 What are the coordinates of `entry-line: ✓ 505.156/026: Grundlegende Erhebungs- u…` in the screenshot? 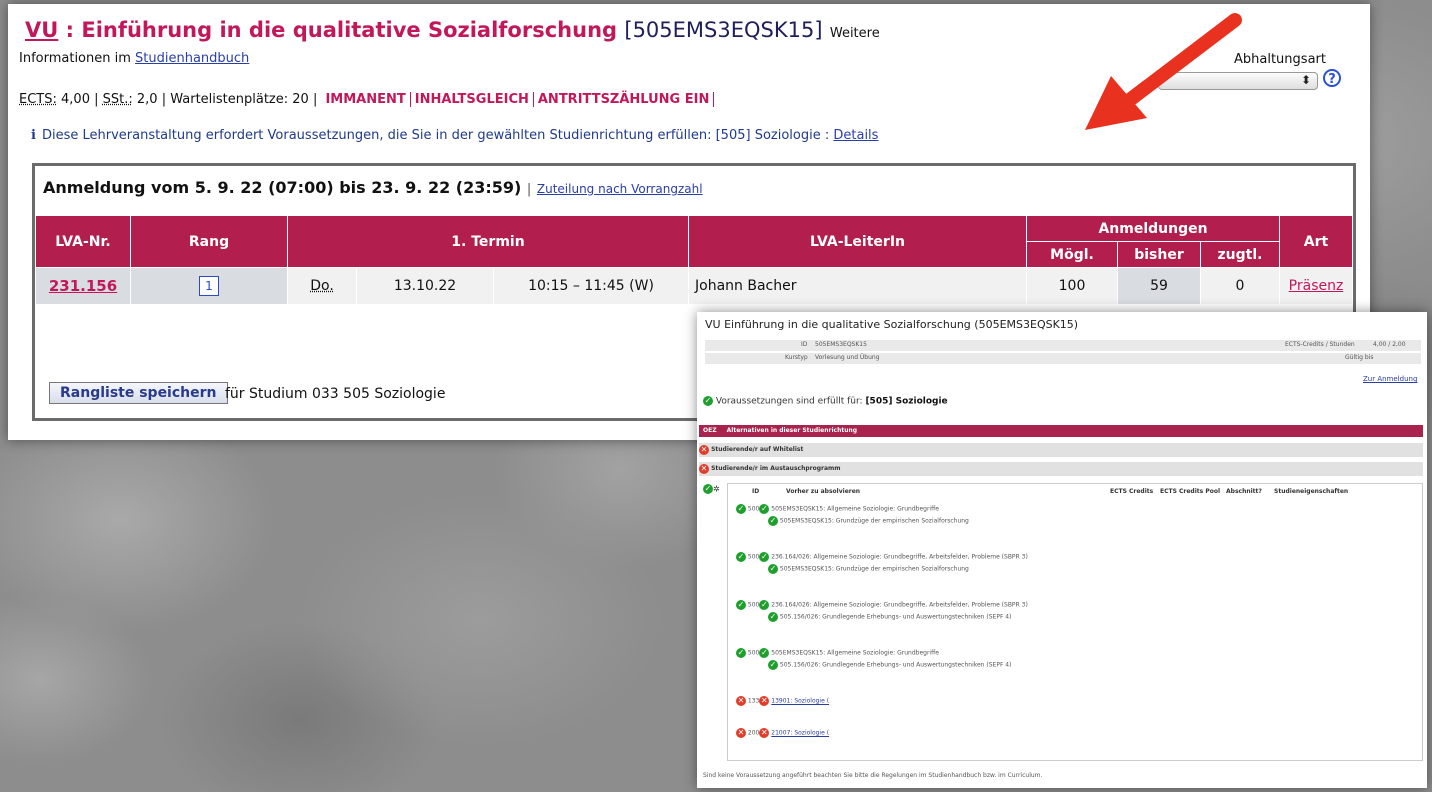 It's located at (889, 665).